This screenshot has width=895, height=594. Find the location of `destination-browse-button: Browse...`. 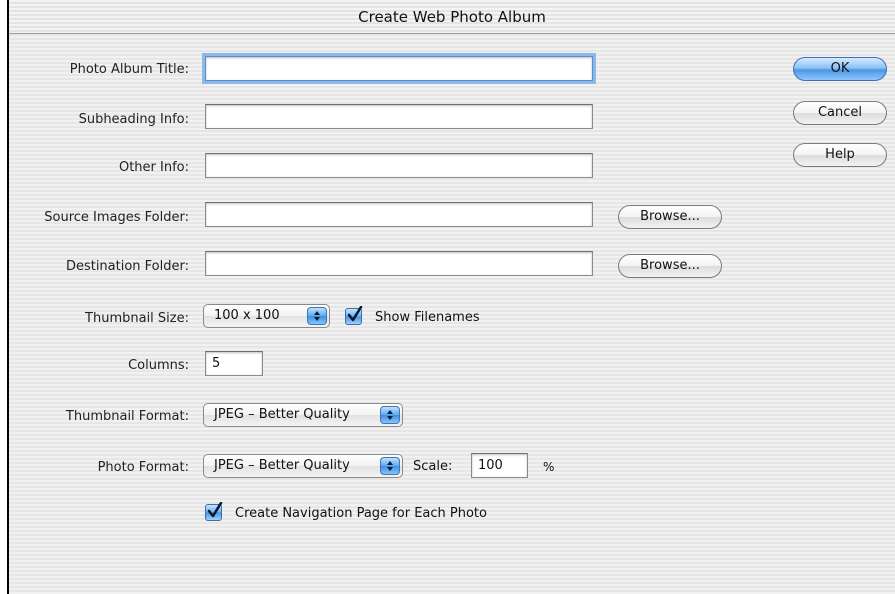

destination-browse-button: Browse... is located at coordinates (670, 266).